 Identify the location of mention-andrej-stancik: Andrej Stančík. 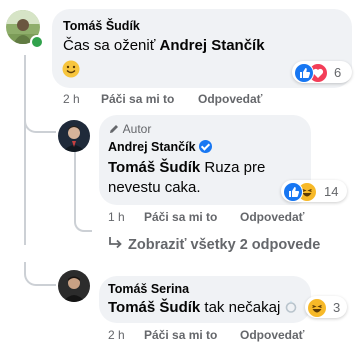
(212, 45).